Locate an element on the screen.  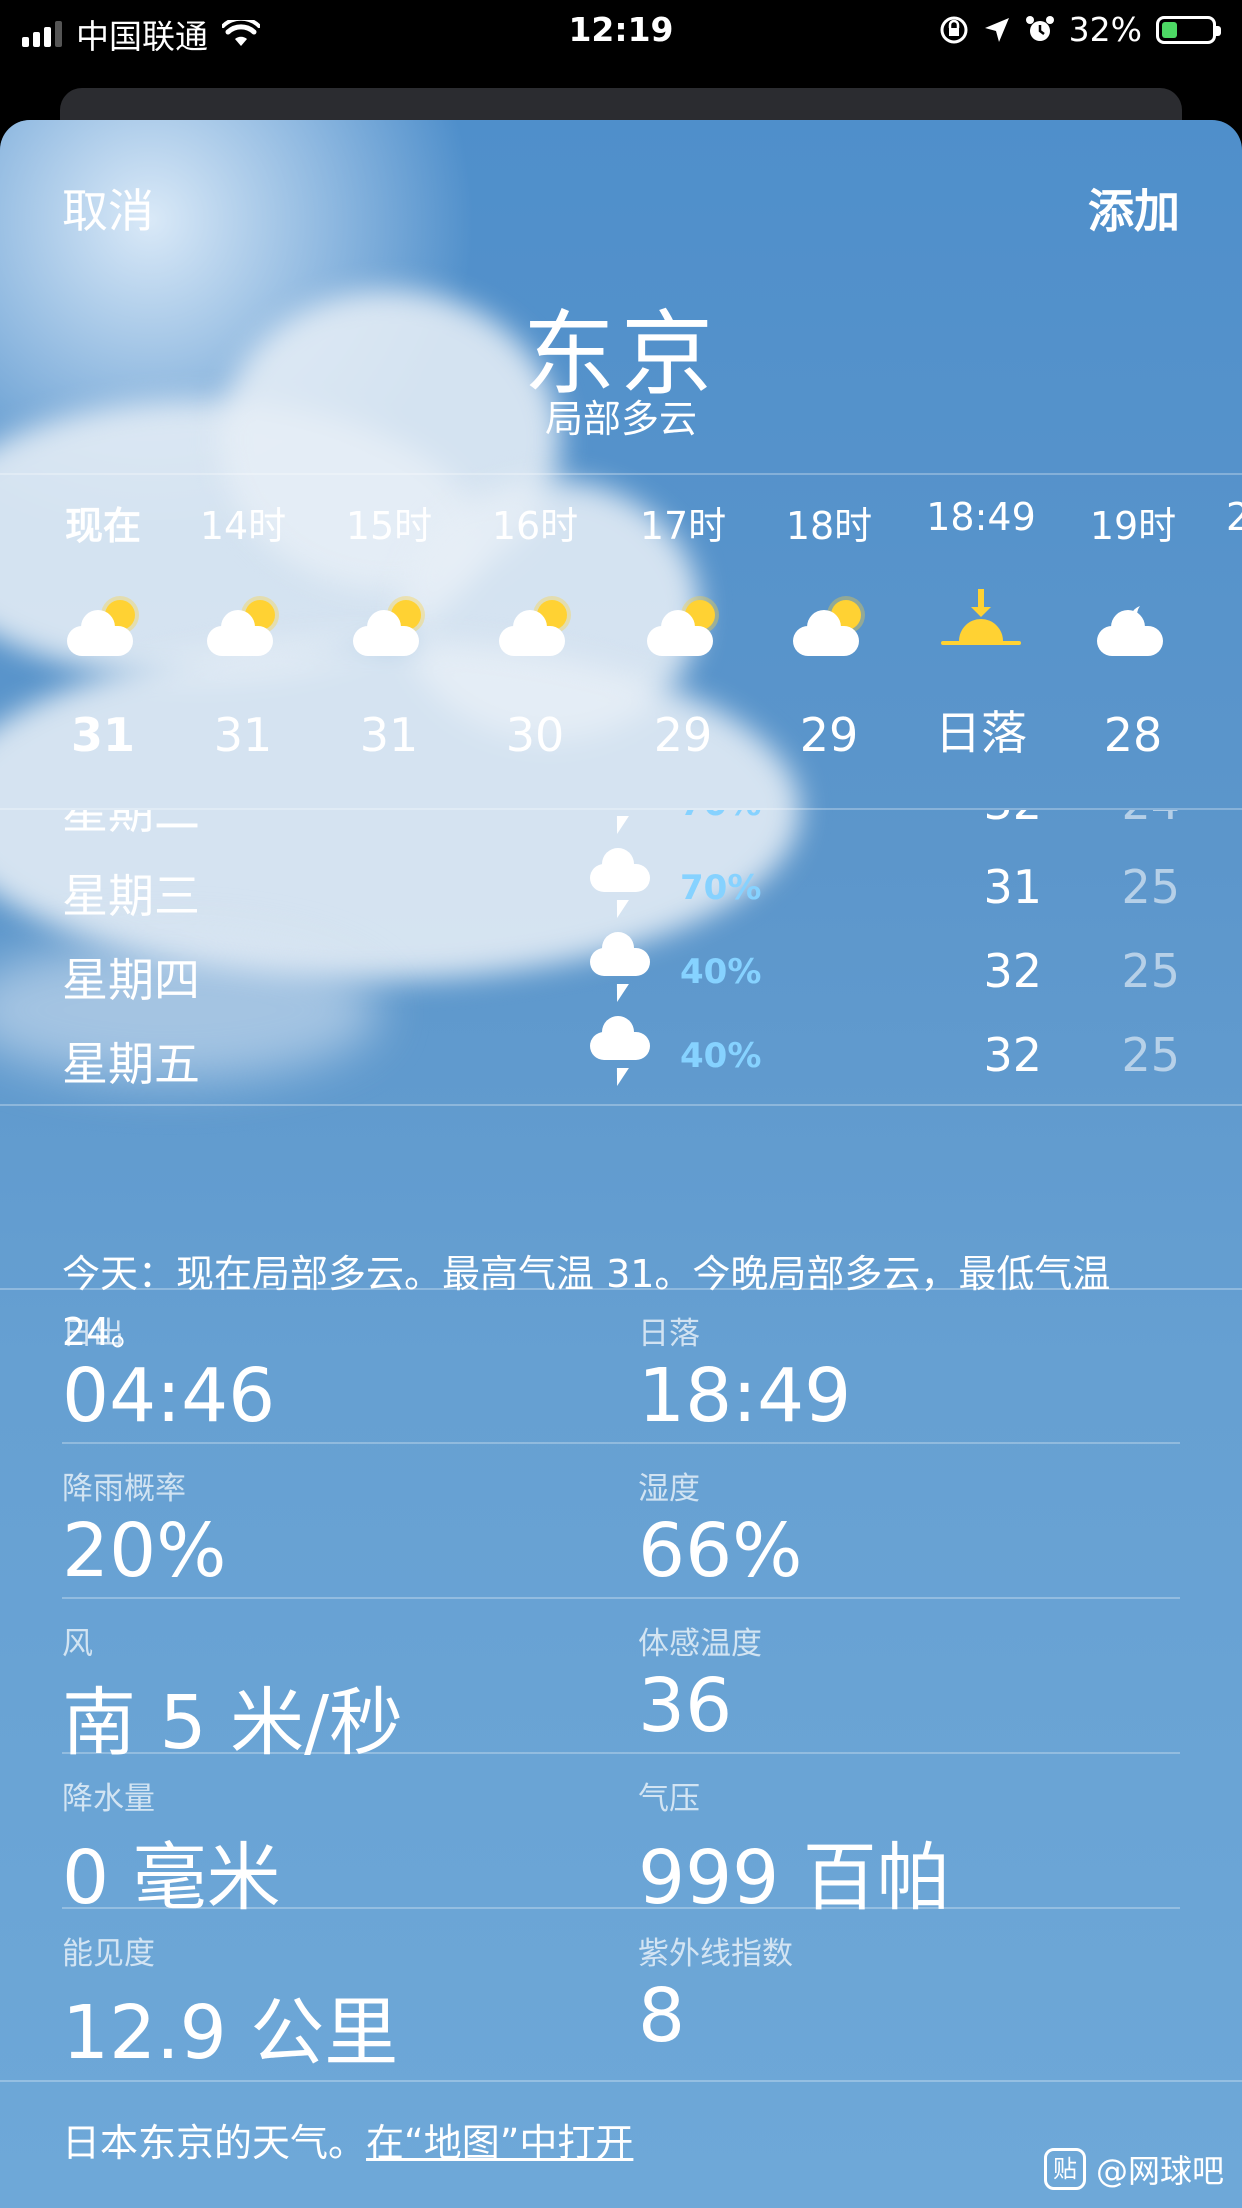
hour-temperature: 28 is located at coordinates (1133, 735).